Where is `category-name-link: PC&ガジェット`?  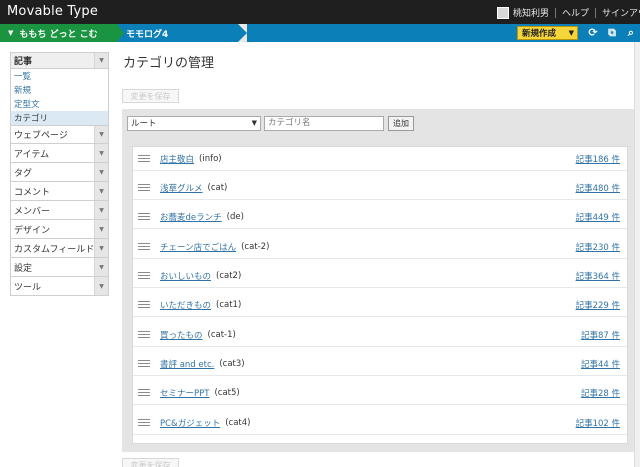
category-name-link: PC&ガジェット is located at coordinates (190, 423).